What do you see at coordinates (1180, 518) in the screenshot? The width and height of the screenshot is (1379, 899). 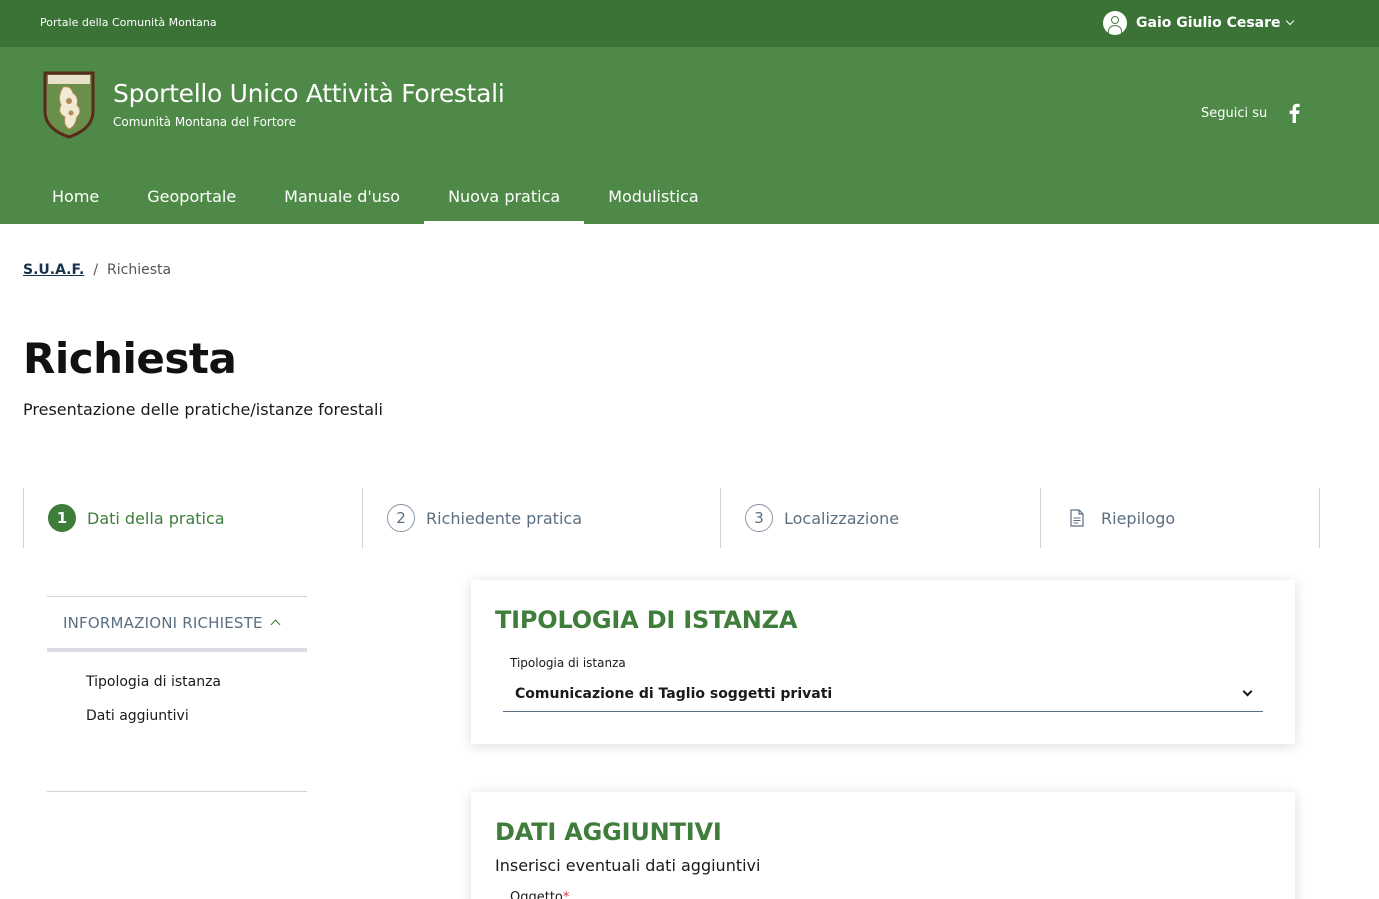 I see `step-riepilogo: Riepilogo` at bounding box center [1180, 518].